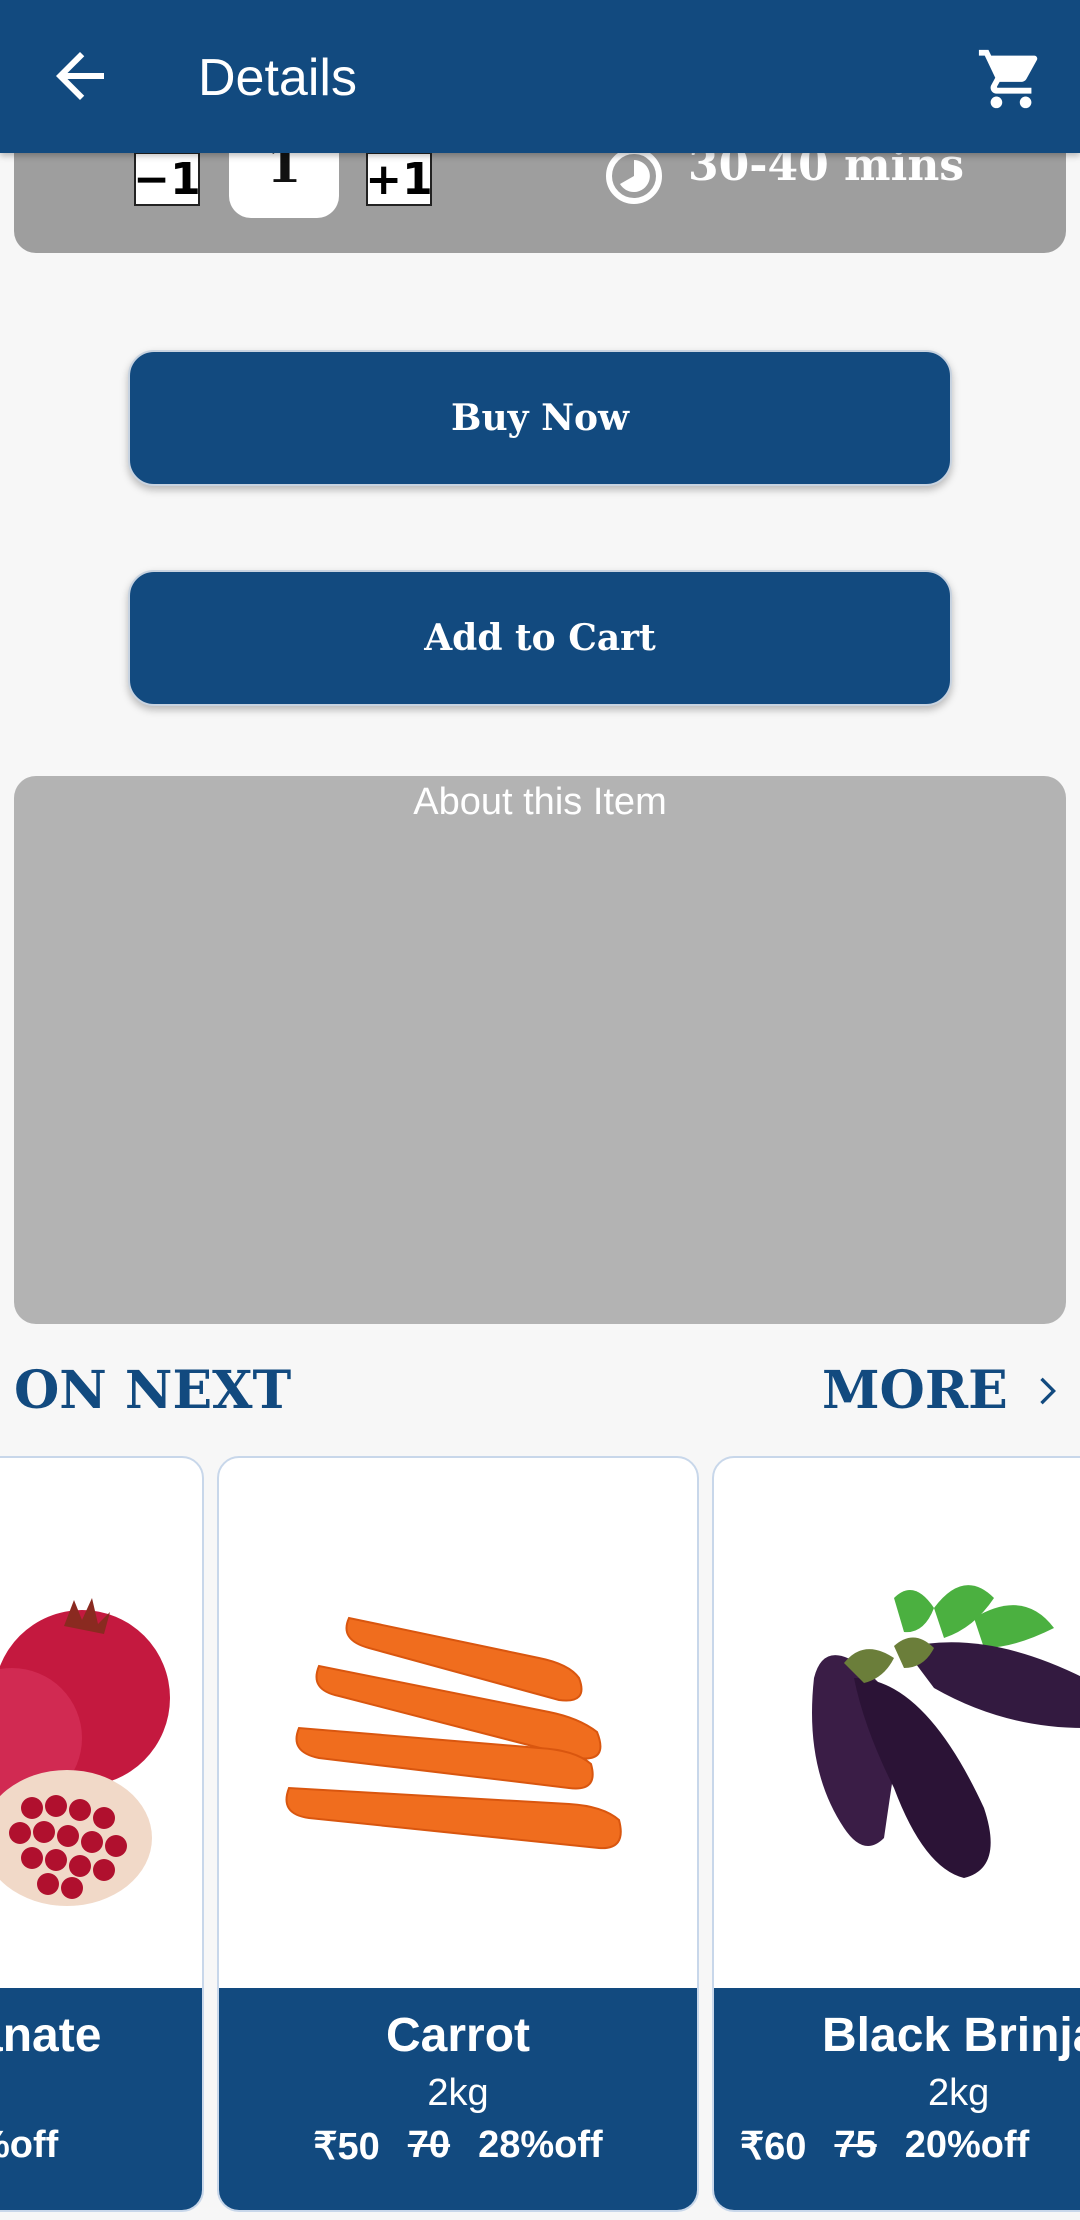 The image size is (1080, 2220). I want to click on product-price: ₹50, so click(346, 2147).